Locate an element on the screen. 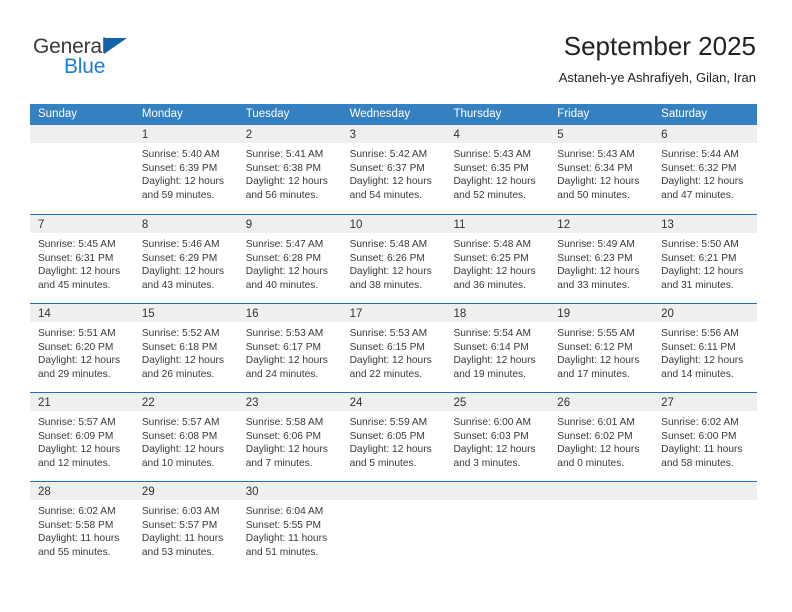 The image size is (792, 612). day-number-band: 12 is located at coordinates (601, 224).